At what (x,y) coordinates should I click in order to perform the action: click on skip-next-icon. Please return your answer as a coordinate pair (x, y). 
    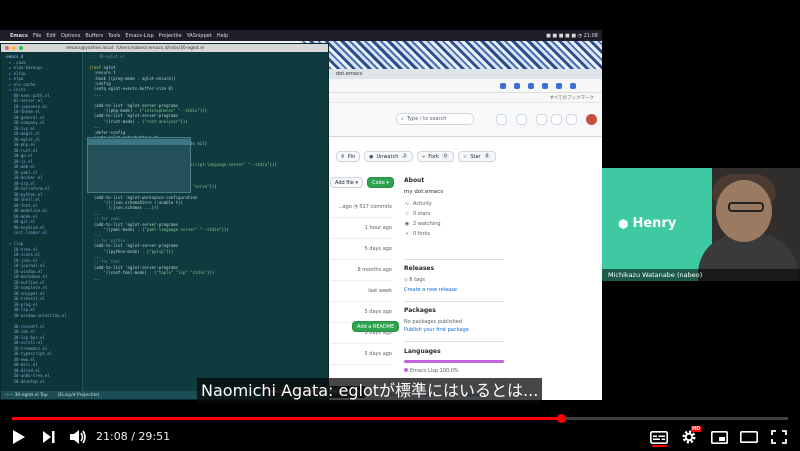
    Looking at the image, I should click on (49, 437).